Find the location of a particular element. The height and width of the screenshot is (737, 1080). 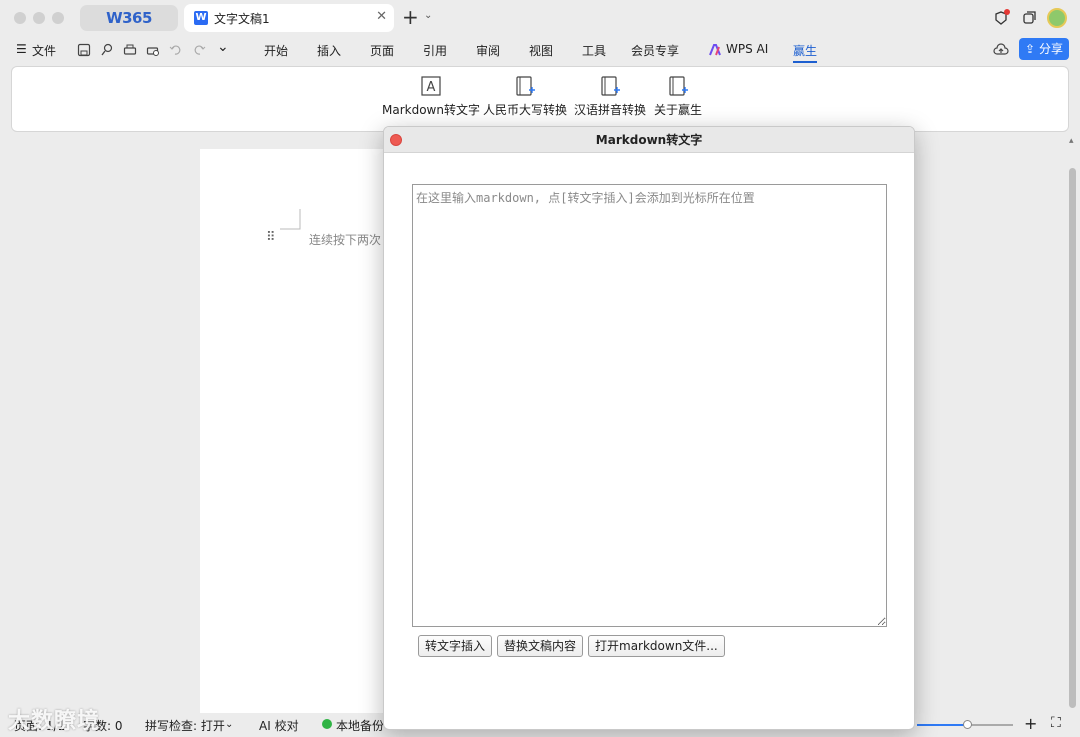

menu-item-view: 视图 is located at coordinates (541, 50).